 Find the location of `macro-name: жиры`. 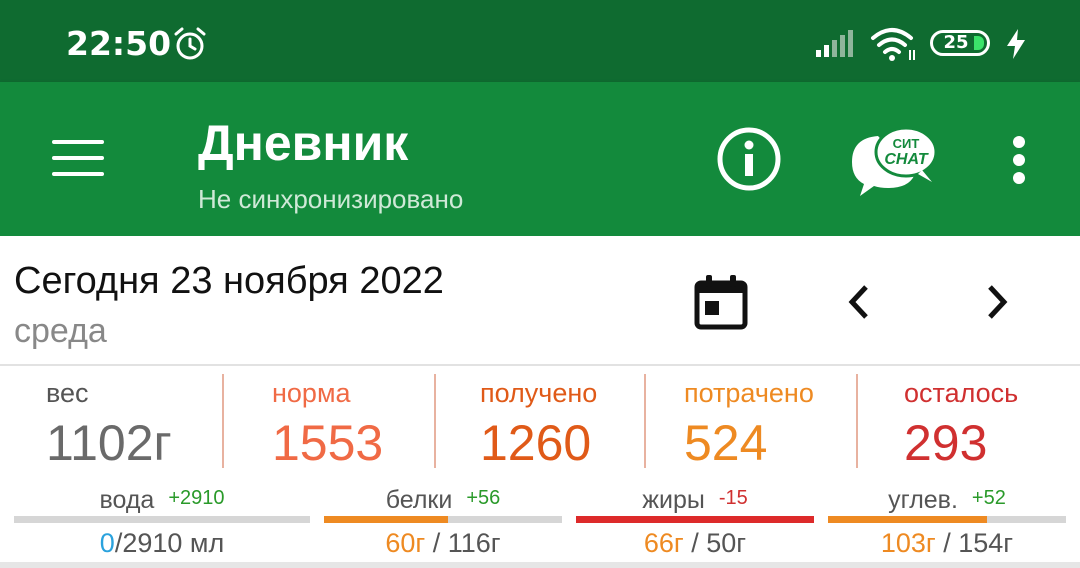

macro-name: жиры is located at coordinates (673, 500).